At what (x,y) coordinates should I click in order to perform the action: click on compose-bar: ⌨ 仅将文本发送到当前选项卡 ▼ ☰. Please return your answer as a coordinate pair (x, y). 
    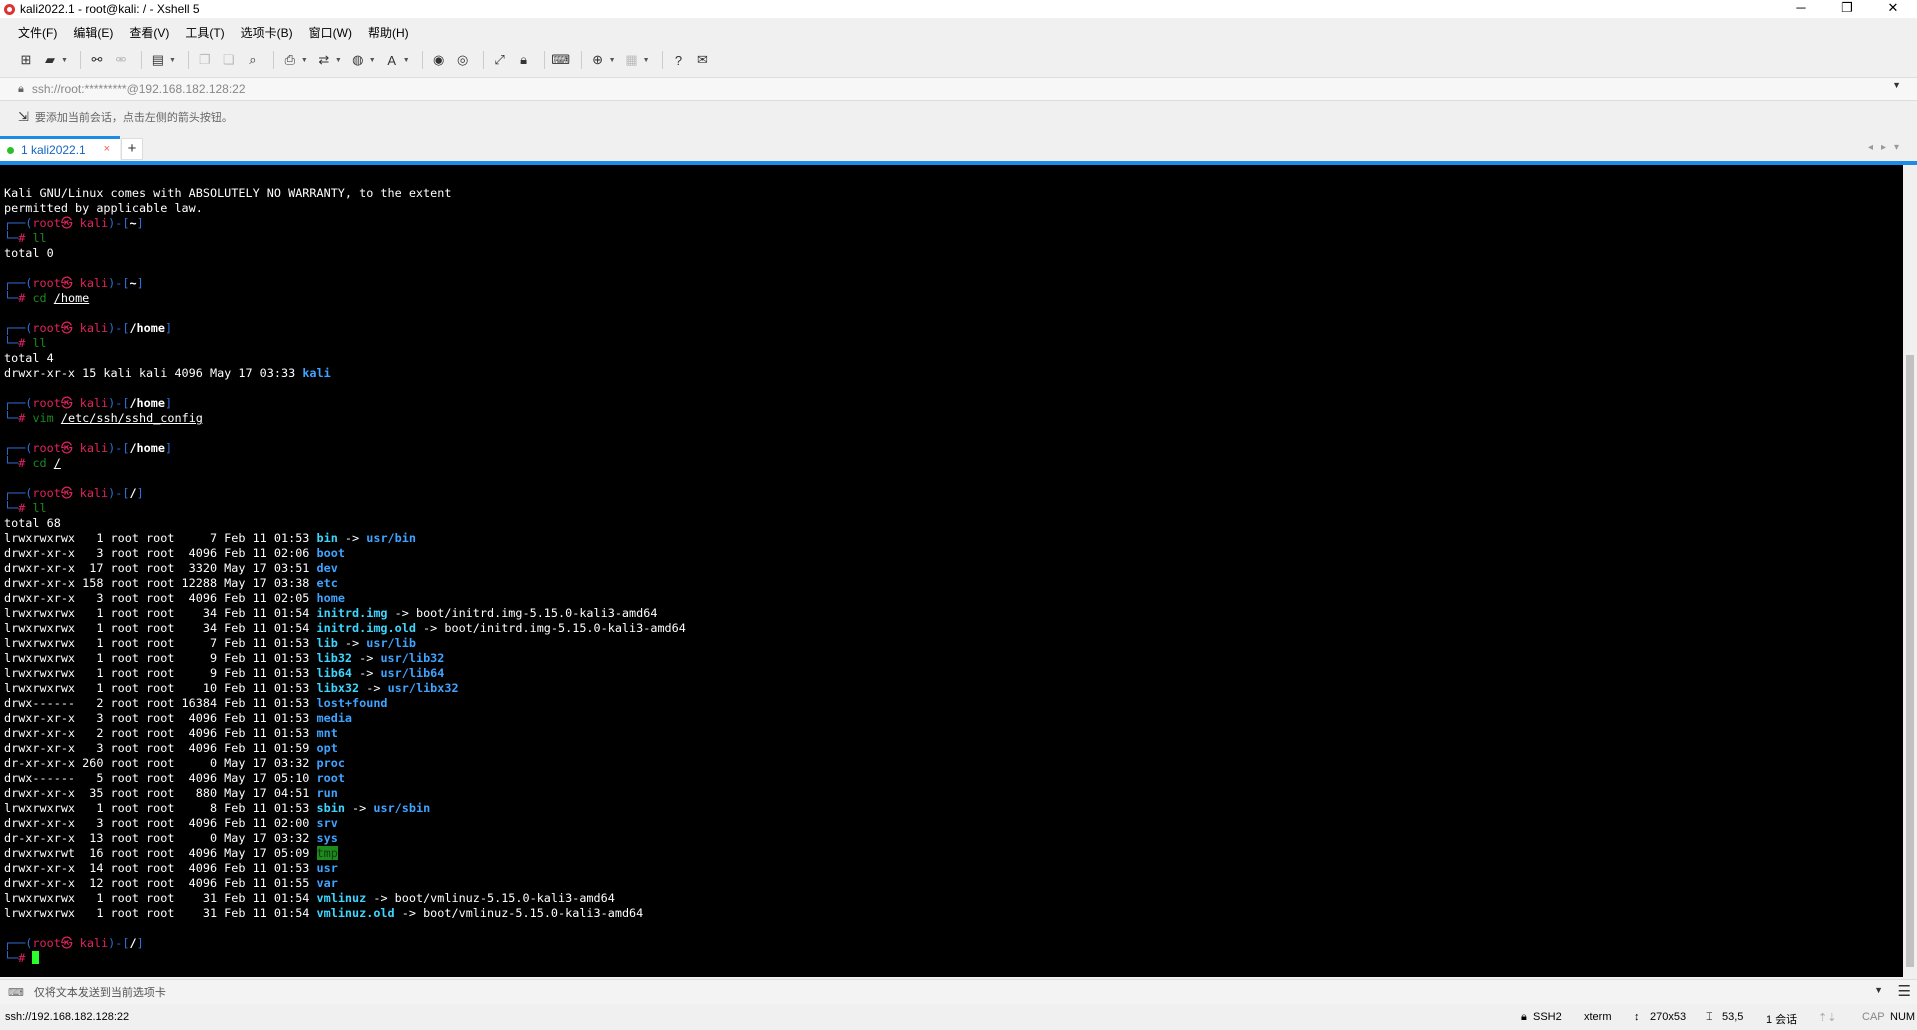
    Looking at the image, I should click on (958, 991).